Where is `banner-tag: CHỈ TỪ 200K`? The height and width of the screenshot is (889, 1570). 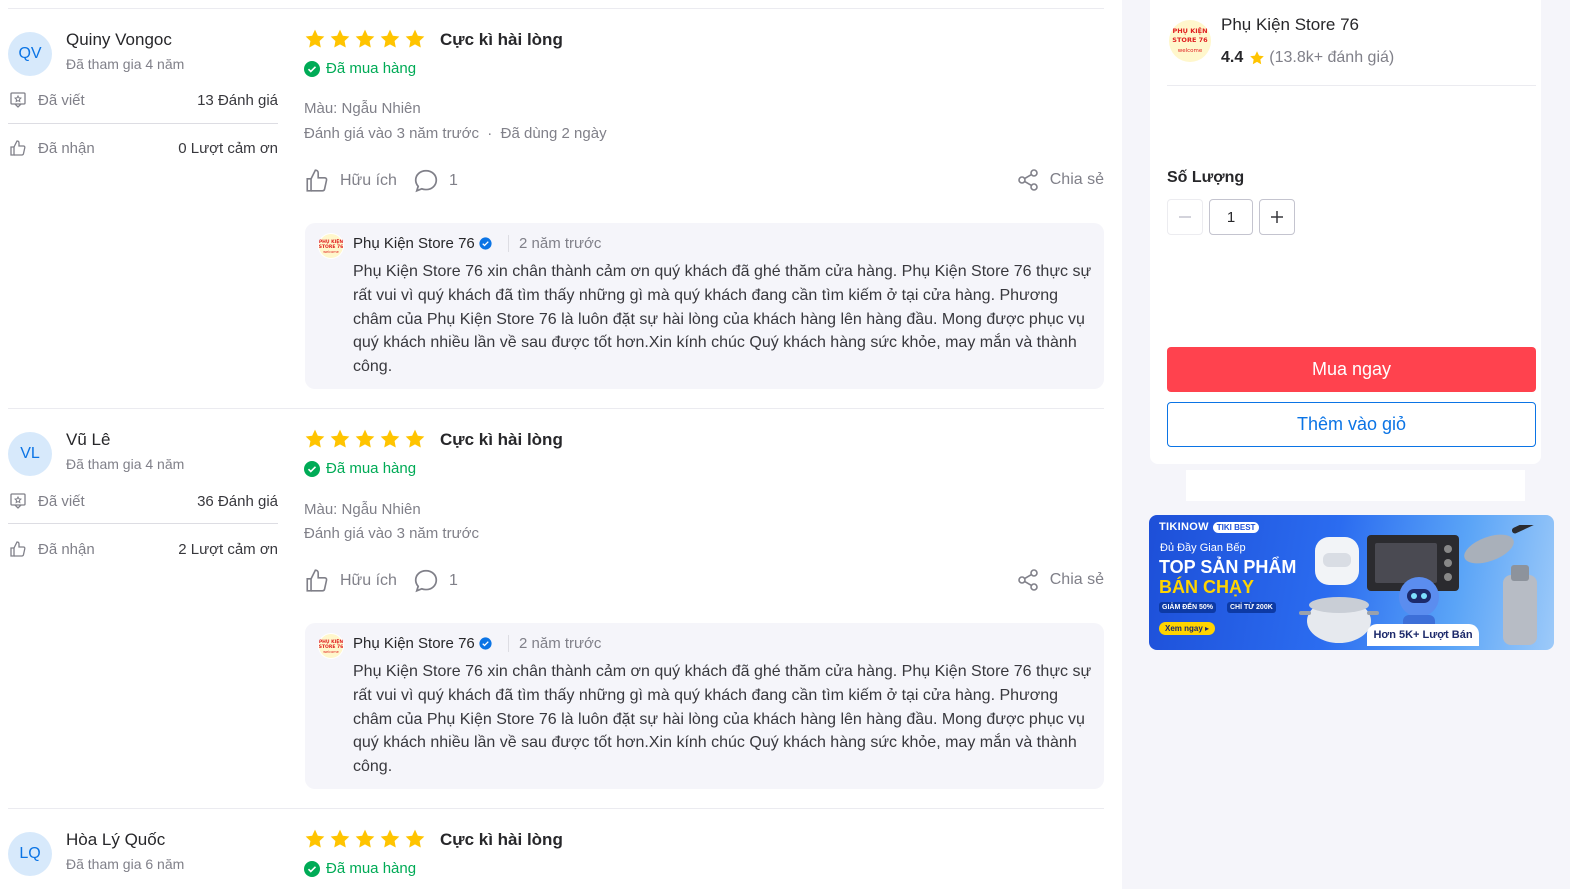
banner-tag: CHỈ TỪ 200K is located at coordinates (1251, 607).